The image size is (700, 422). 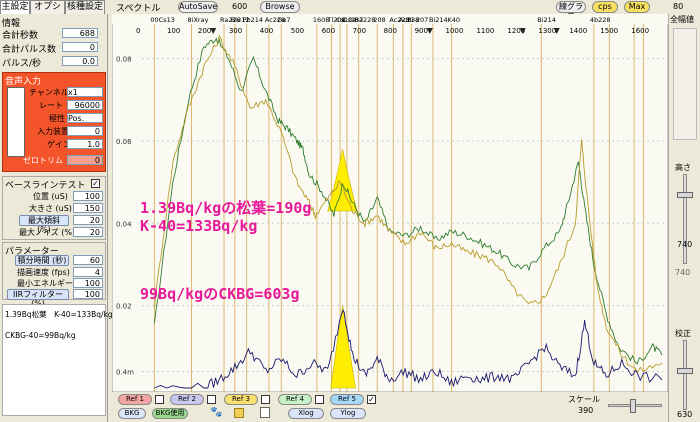 I want to click on x-tick-label: 1600, so click(x=640, y=31).